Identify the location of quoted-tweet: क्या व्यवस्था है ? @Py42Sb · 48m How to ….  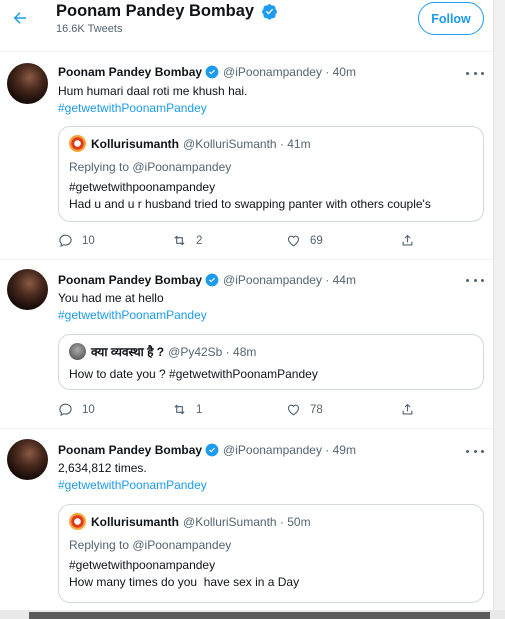
(271, 362).